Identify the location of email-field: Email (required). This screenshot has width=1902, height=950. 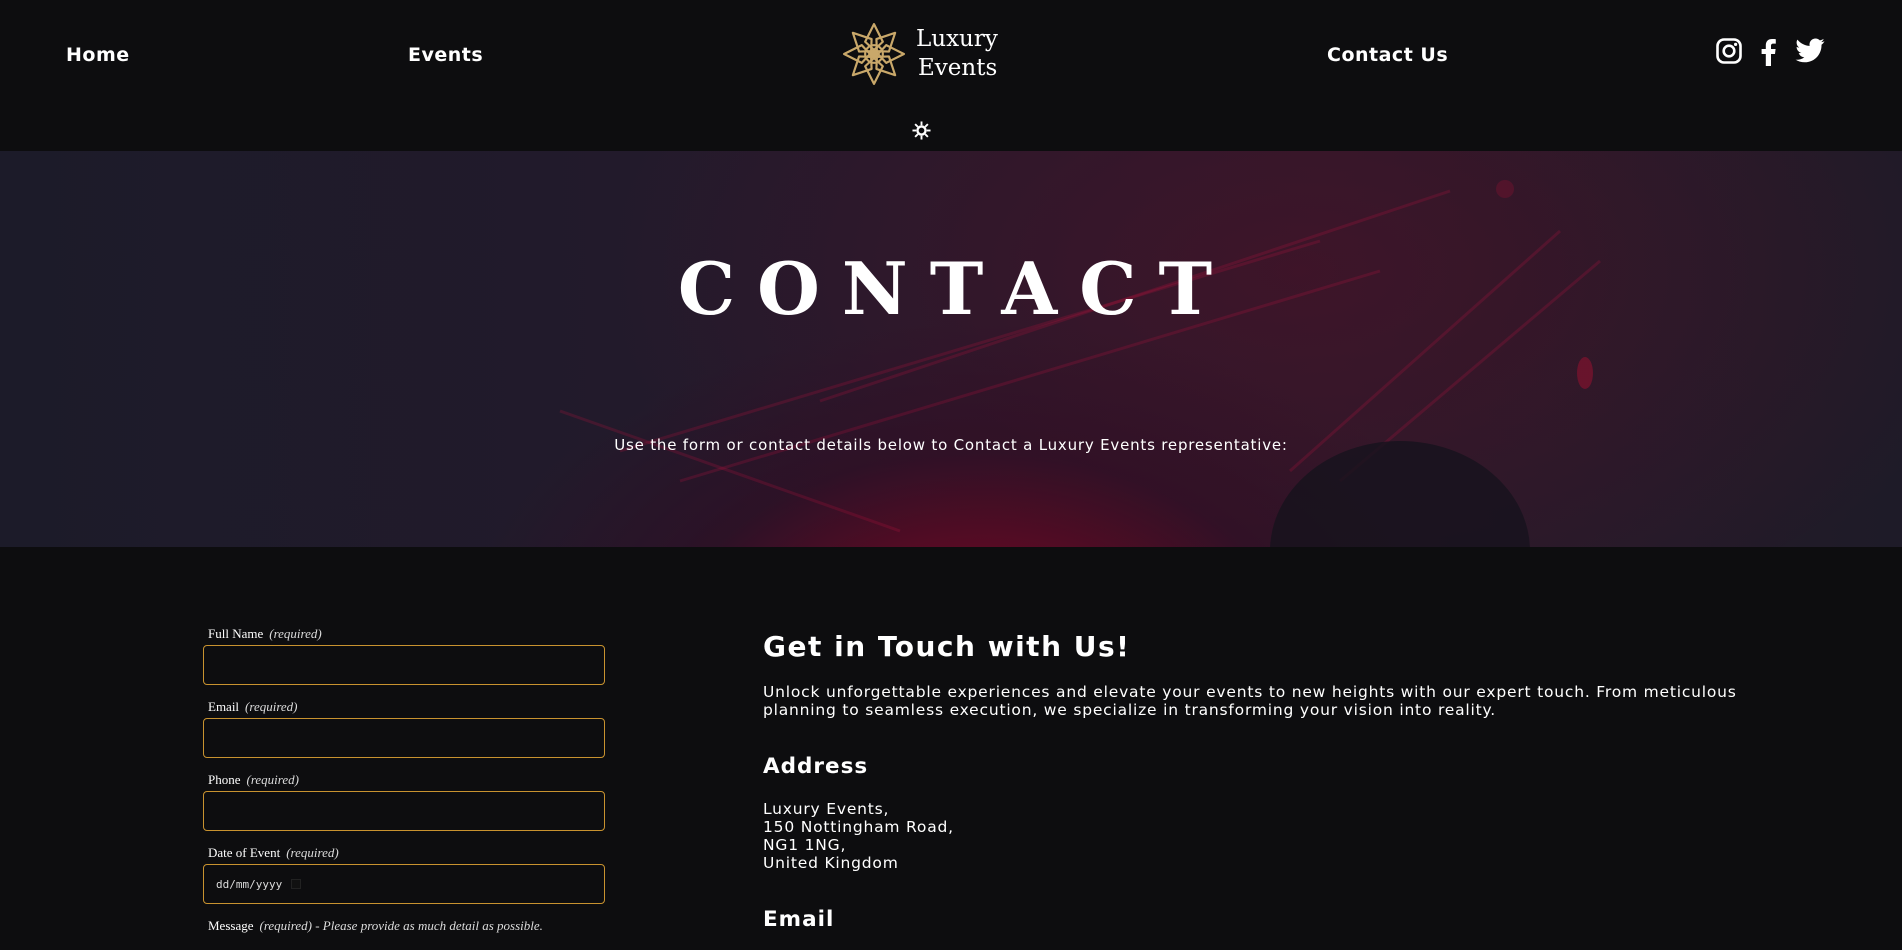
(404, 728).